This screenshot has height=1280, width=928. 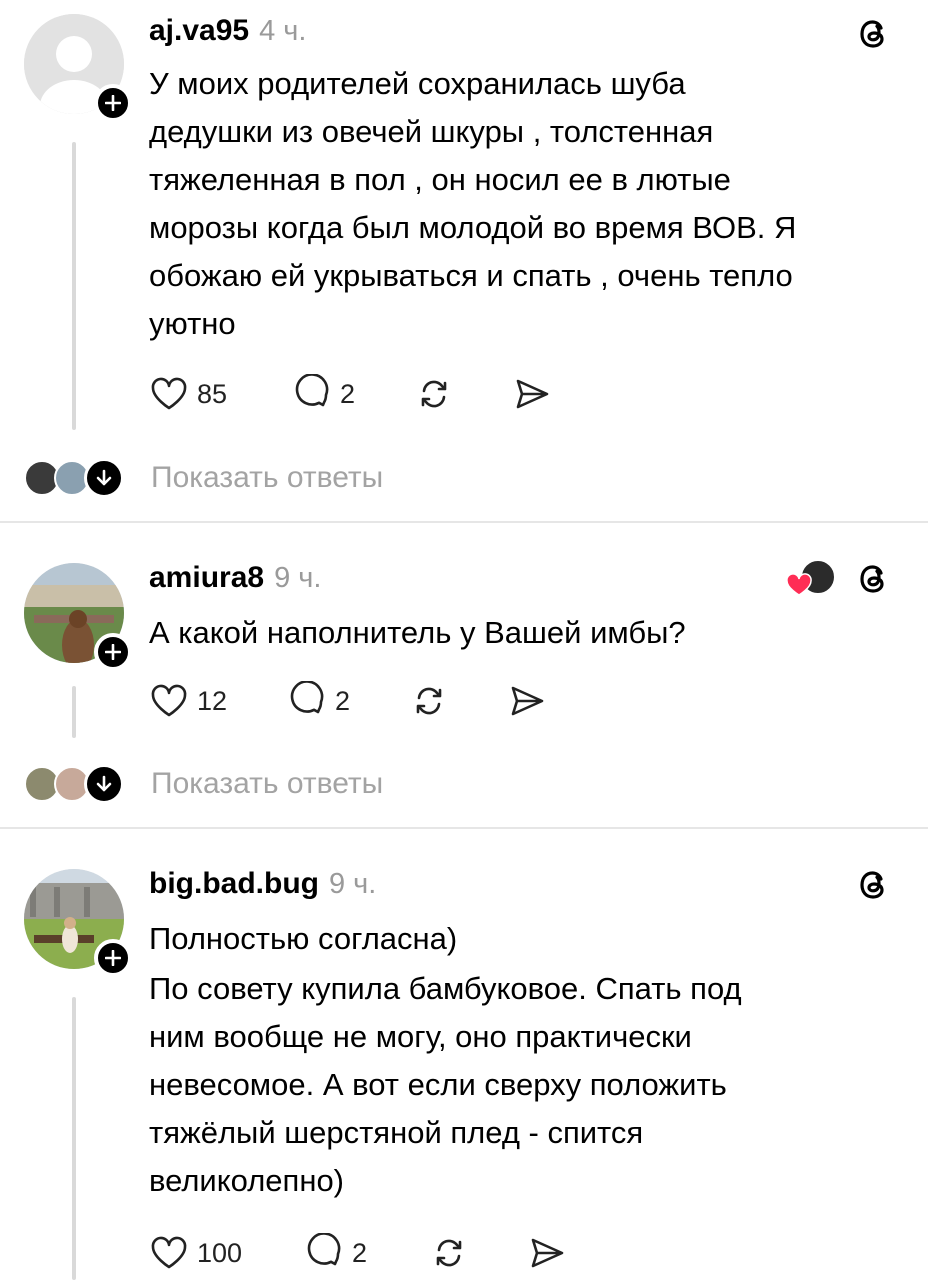 I want to click on like-count: 85, so click(x=212, y=393).